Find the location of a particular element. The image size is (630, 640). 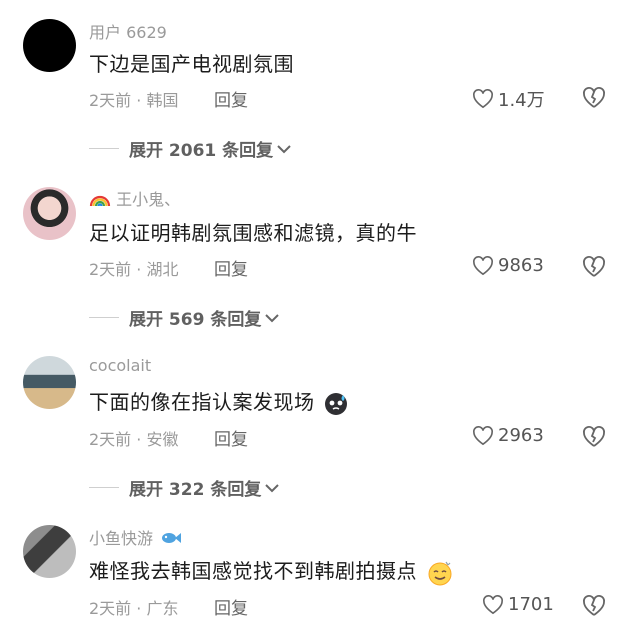

comment-meta: 2天前 · 湖北 is located at coordinates (134, 269).